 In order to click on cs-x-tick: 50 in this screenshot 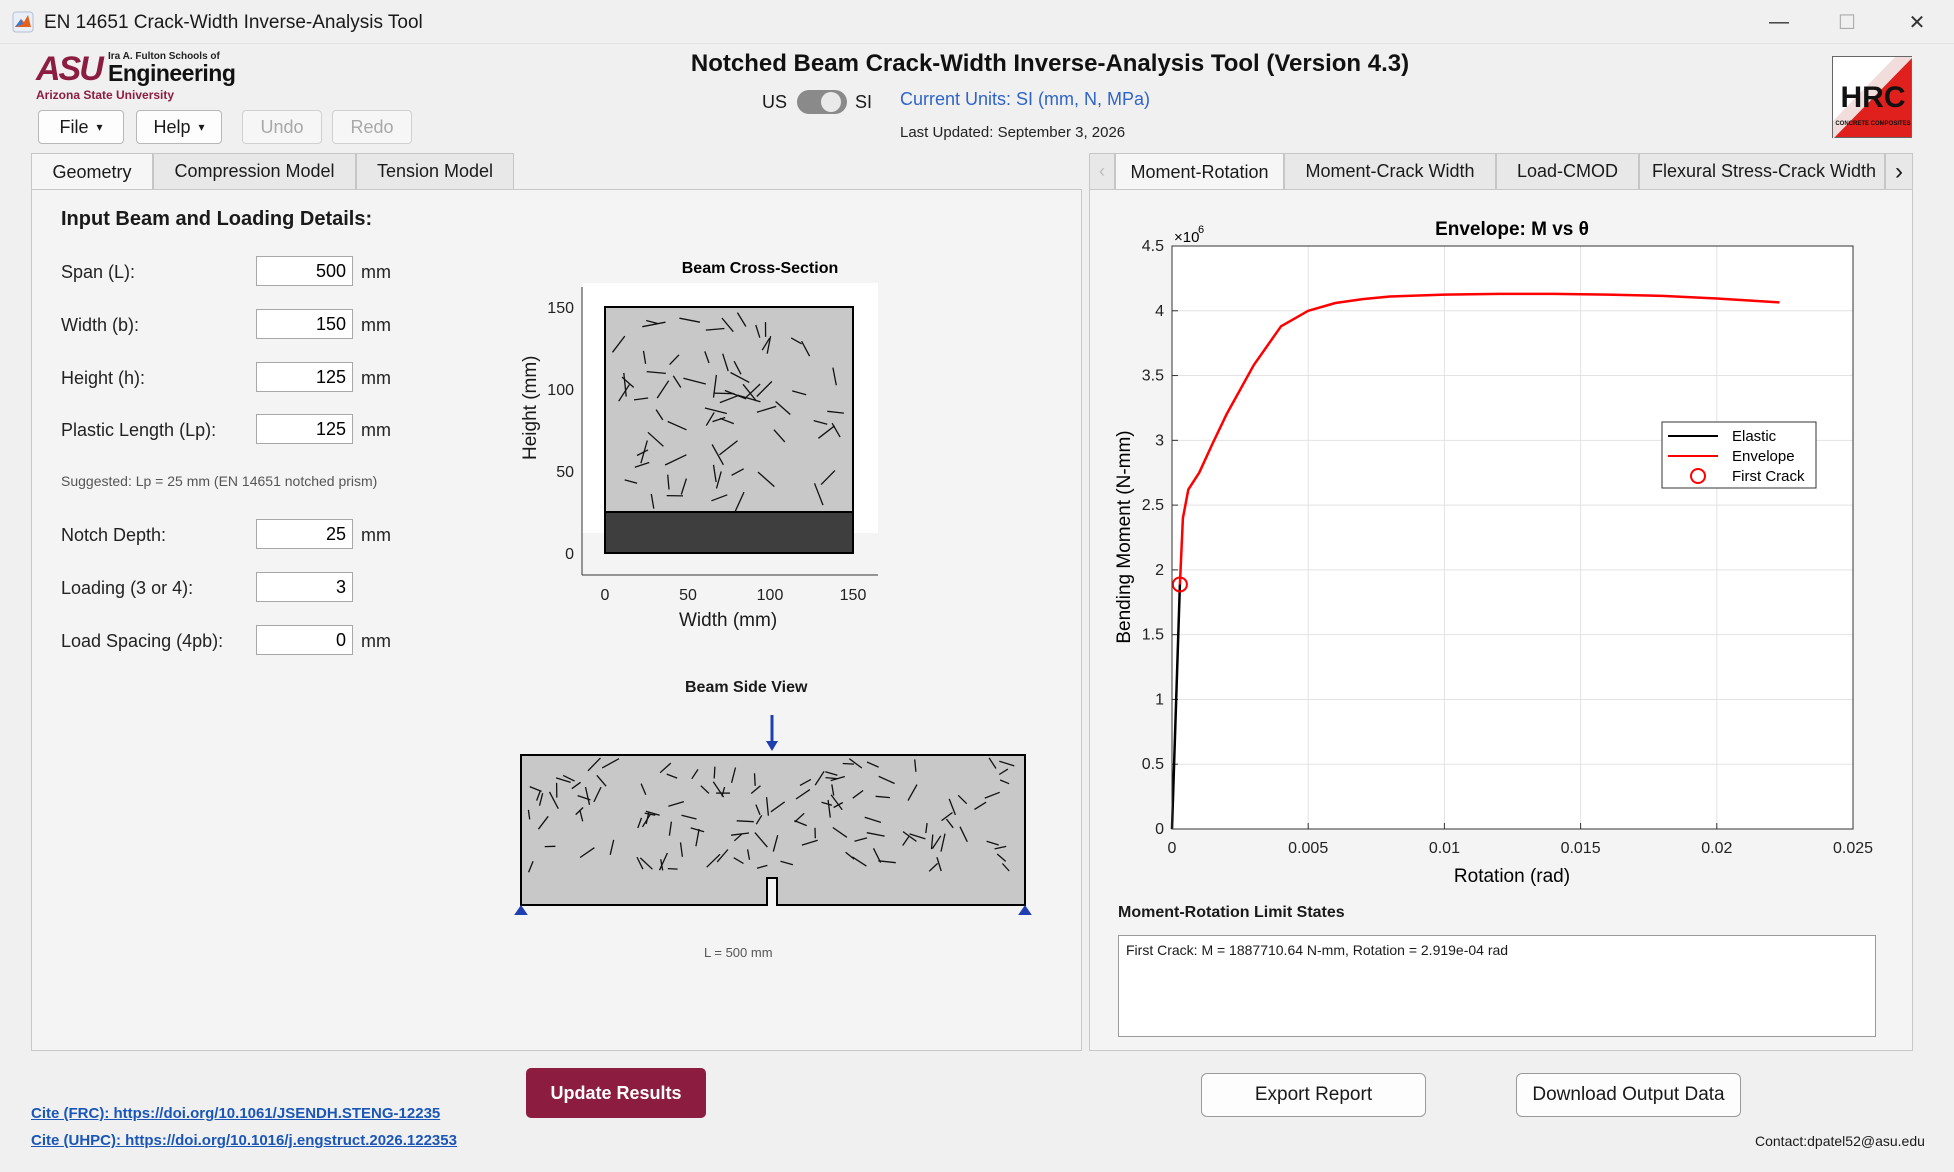, I will do `click(688, 593)`.